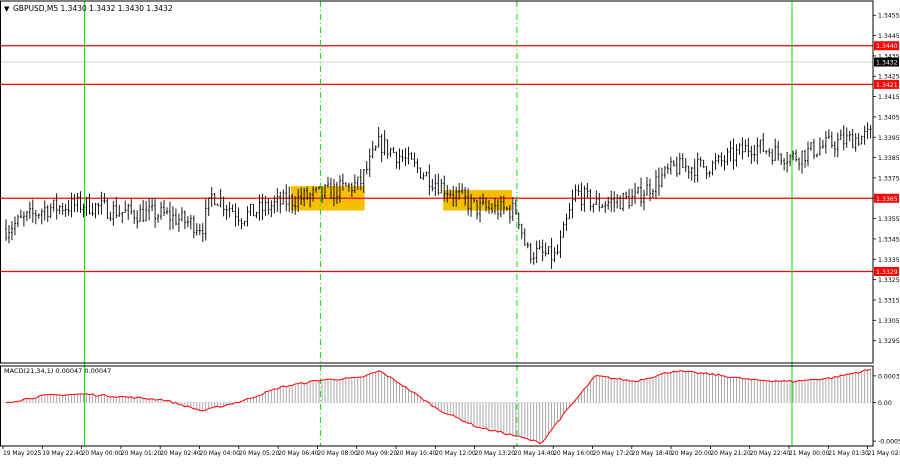  Describe the element at coordinates (889, 97) in the screenshot. I see `price-tick-label: 1.3415` at that location.